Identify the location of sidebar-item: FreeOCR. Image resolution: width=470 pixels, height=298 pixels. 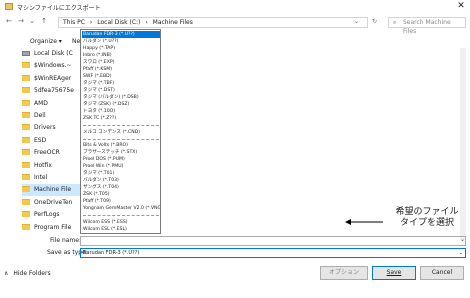
(51, 153).